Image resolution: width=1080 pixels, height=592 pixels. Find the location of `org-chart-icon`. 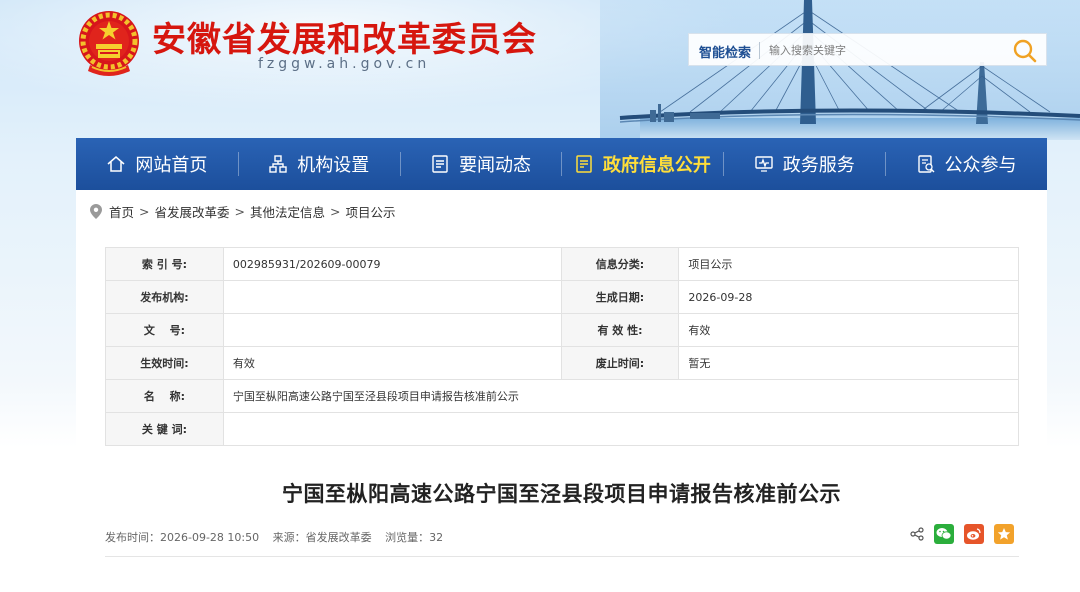

org-chart-icon is located at coordinates (278, 164).